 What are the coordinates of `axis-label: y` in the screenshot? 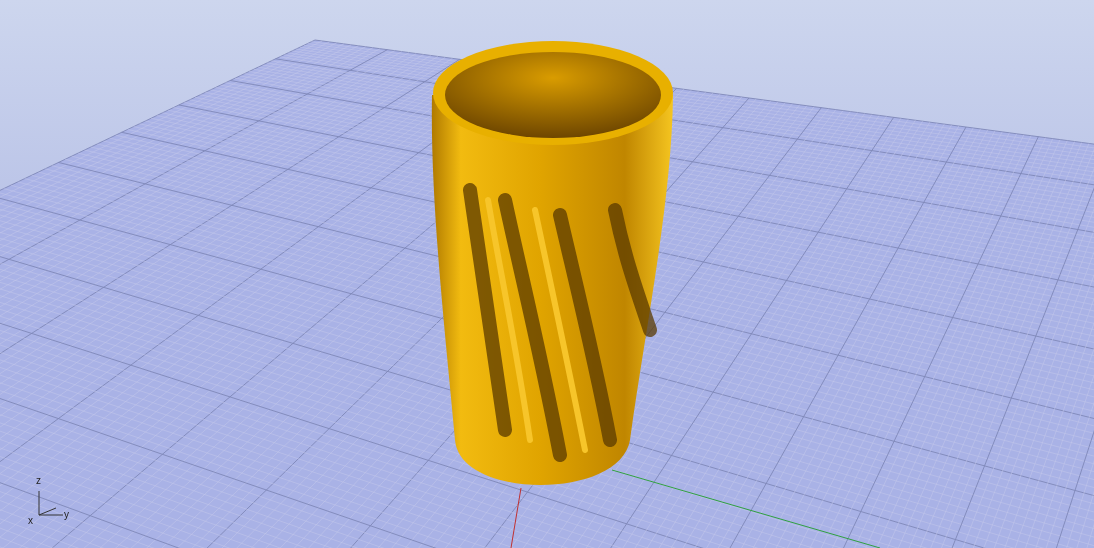 It's located at (66, 515).